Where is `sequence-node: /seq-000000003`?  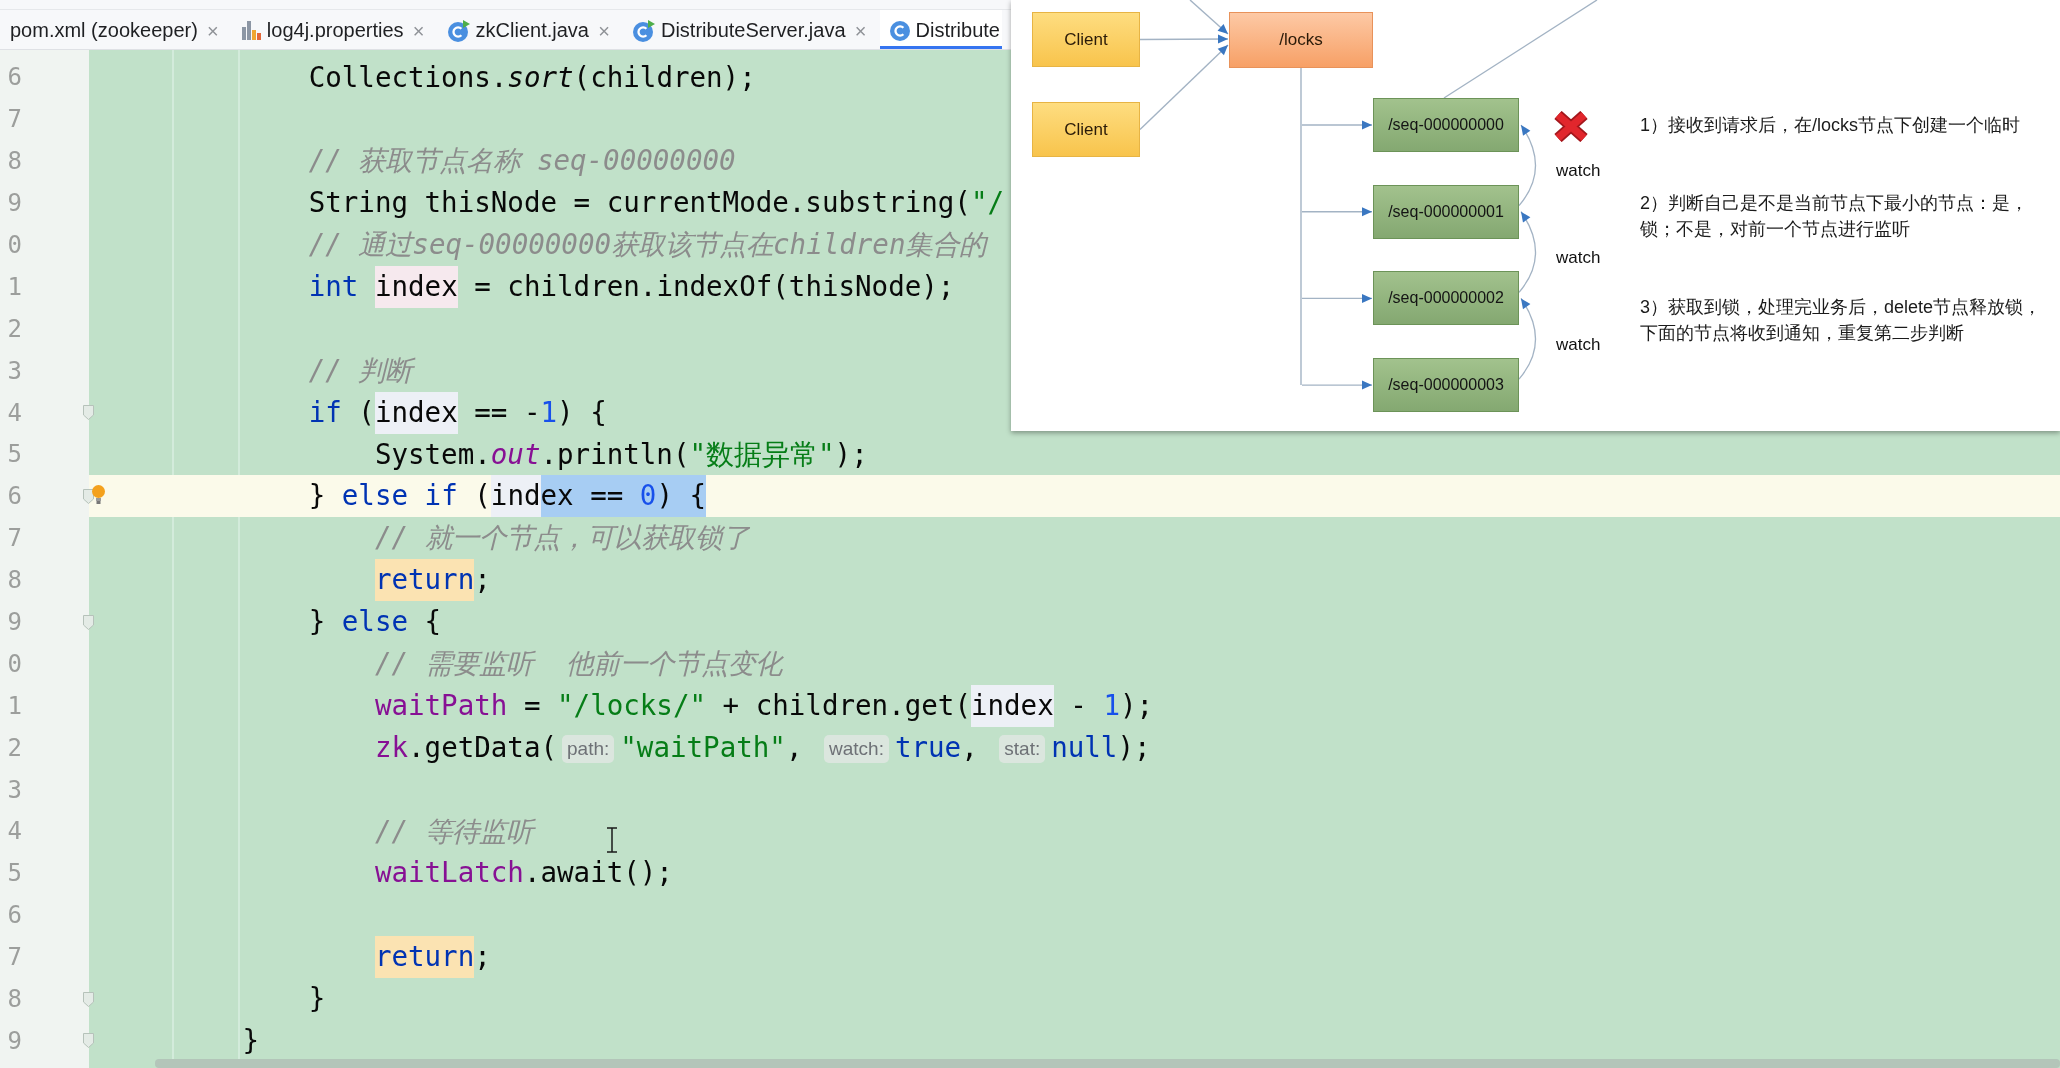
sequence-node: /seq-000000003 is located at coordinates (1446, 385).